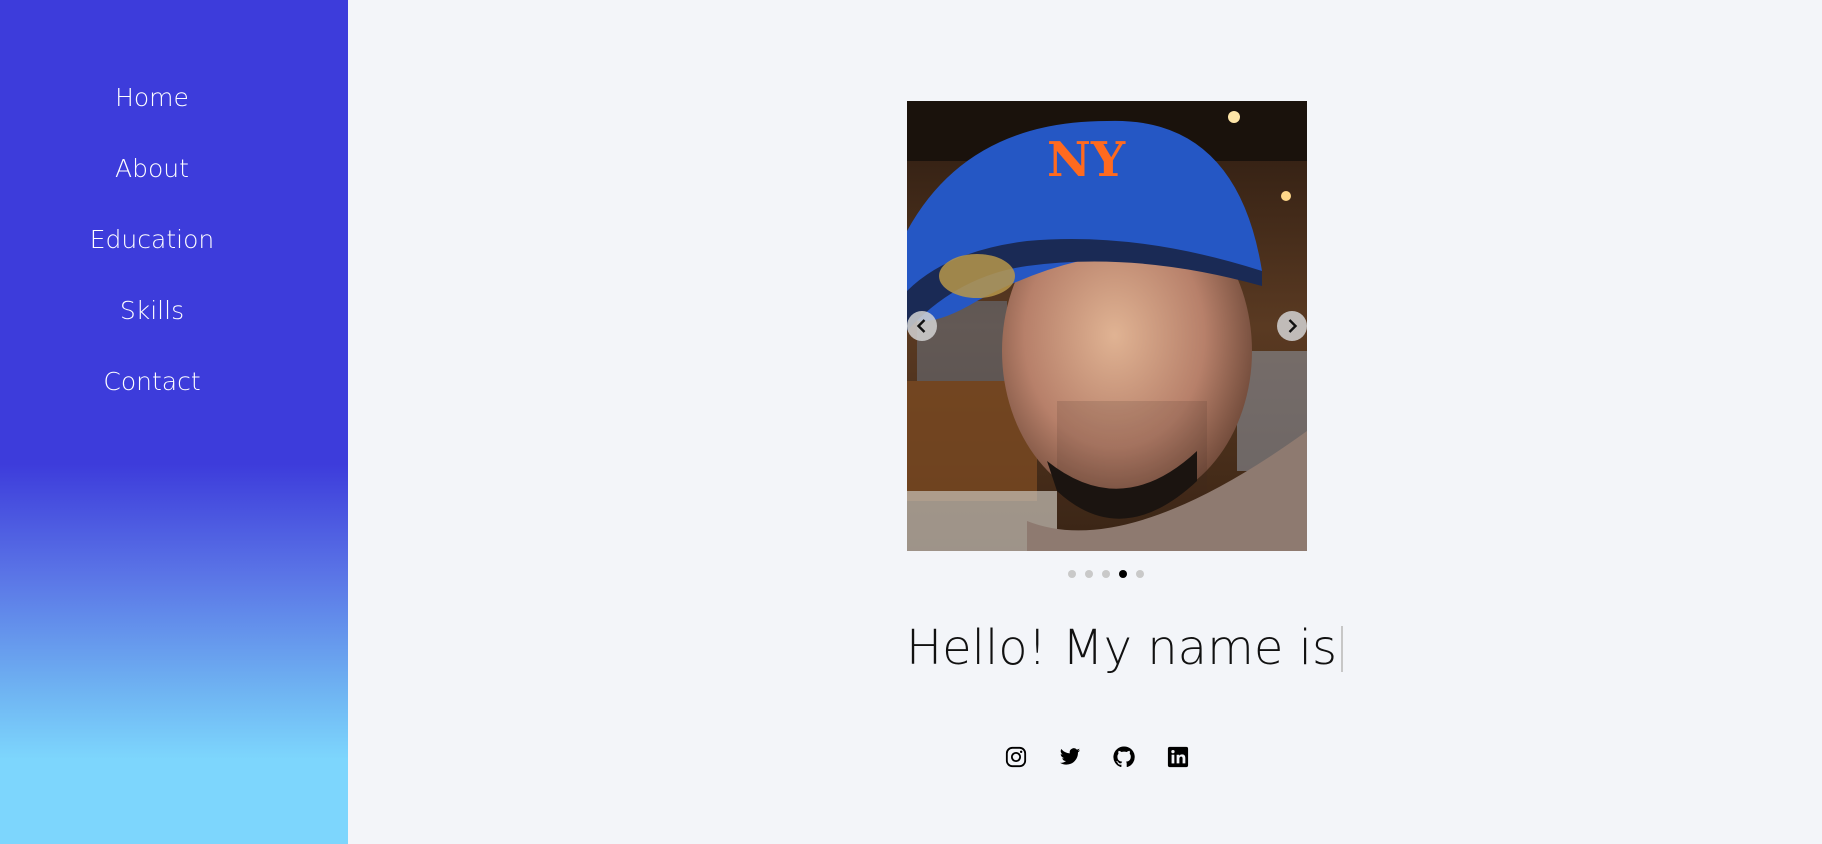 The image size is (1822, 844). I want to click on social-links, so click(1097, 757).